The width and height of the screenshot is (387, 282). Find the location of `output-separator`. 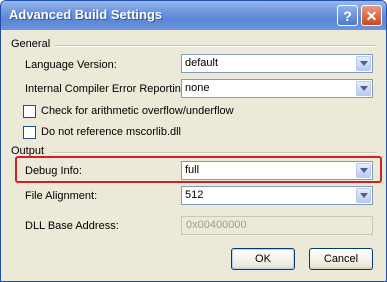

output-separator is located at coordinates (214, 153).